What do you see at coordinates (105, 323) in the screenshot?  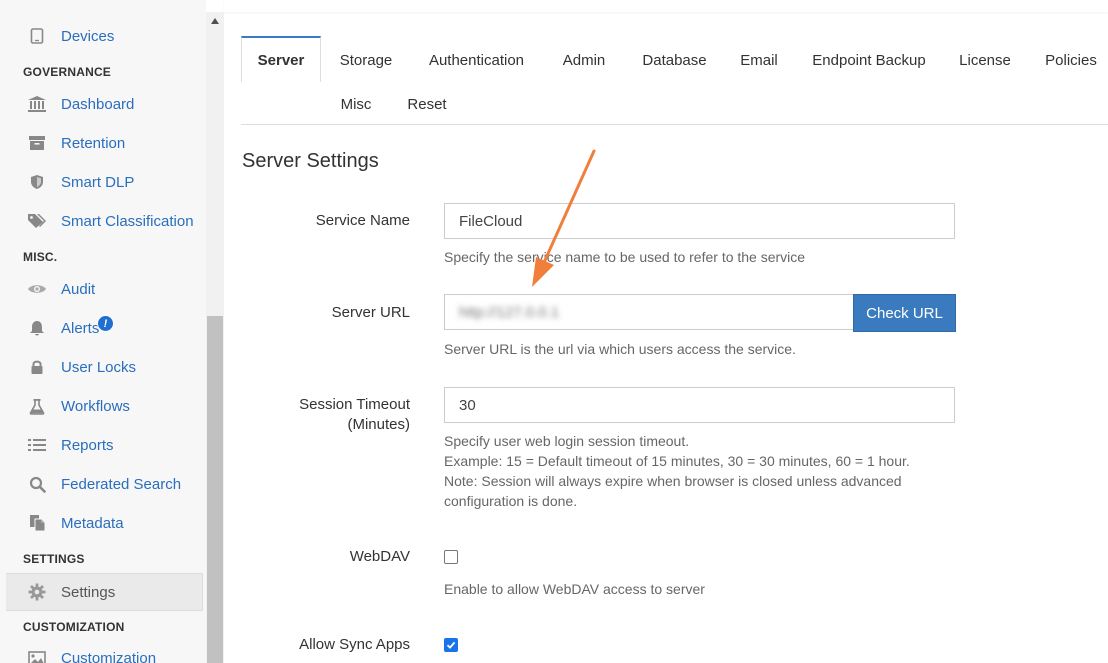 I see `alert-badge: !` at bounding box center [105, 323].